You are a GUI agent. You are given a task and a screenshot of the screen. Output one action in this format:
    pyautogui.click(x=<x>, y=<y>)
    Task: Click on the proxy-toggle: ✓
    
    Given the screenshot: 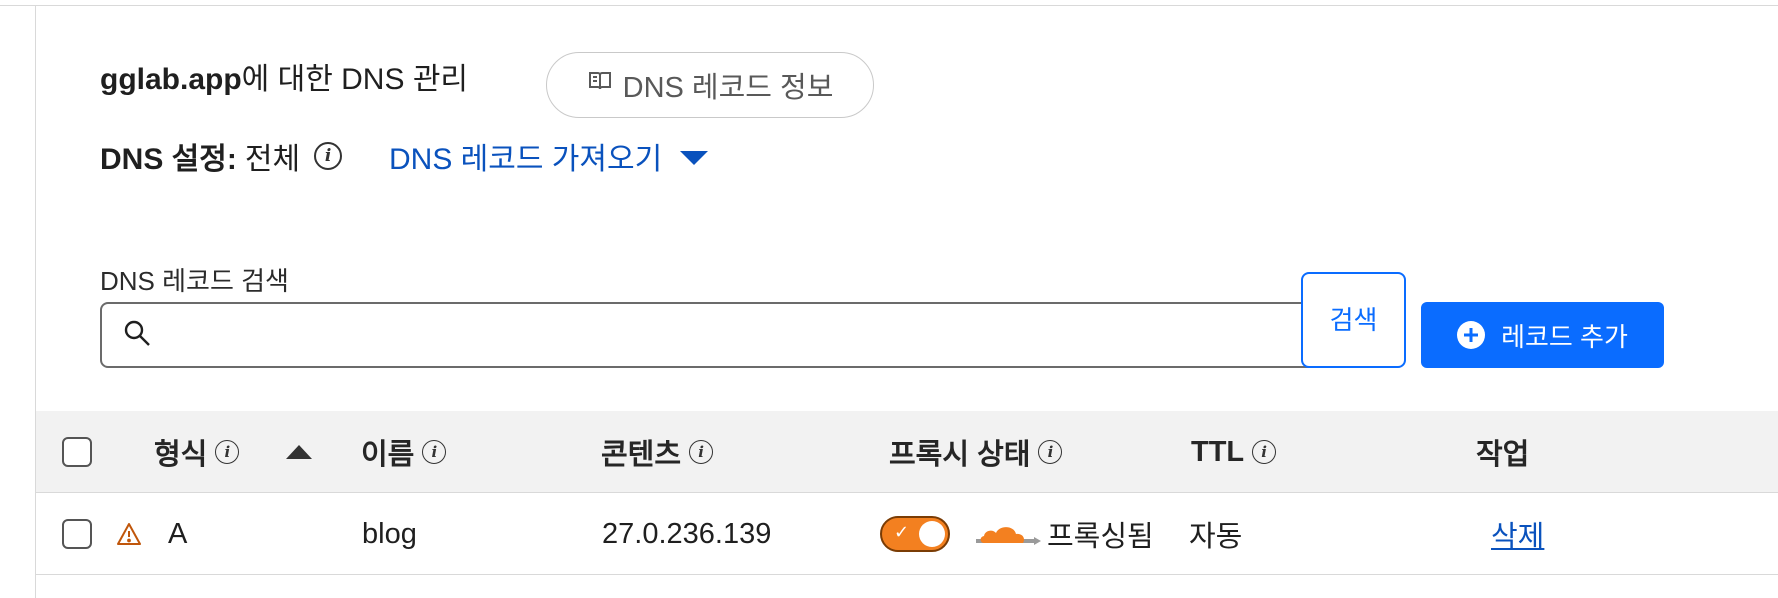 What is the action you would take?
    pyautogui.click(x=915, y=534)
    